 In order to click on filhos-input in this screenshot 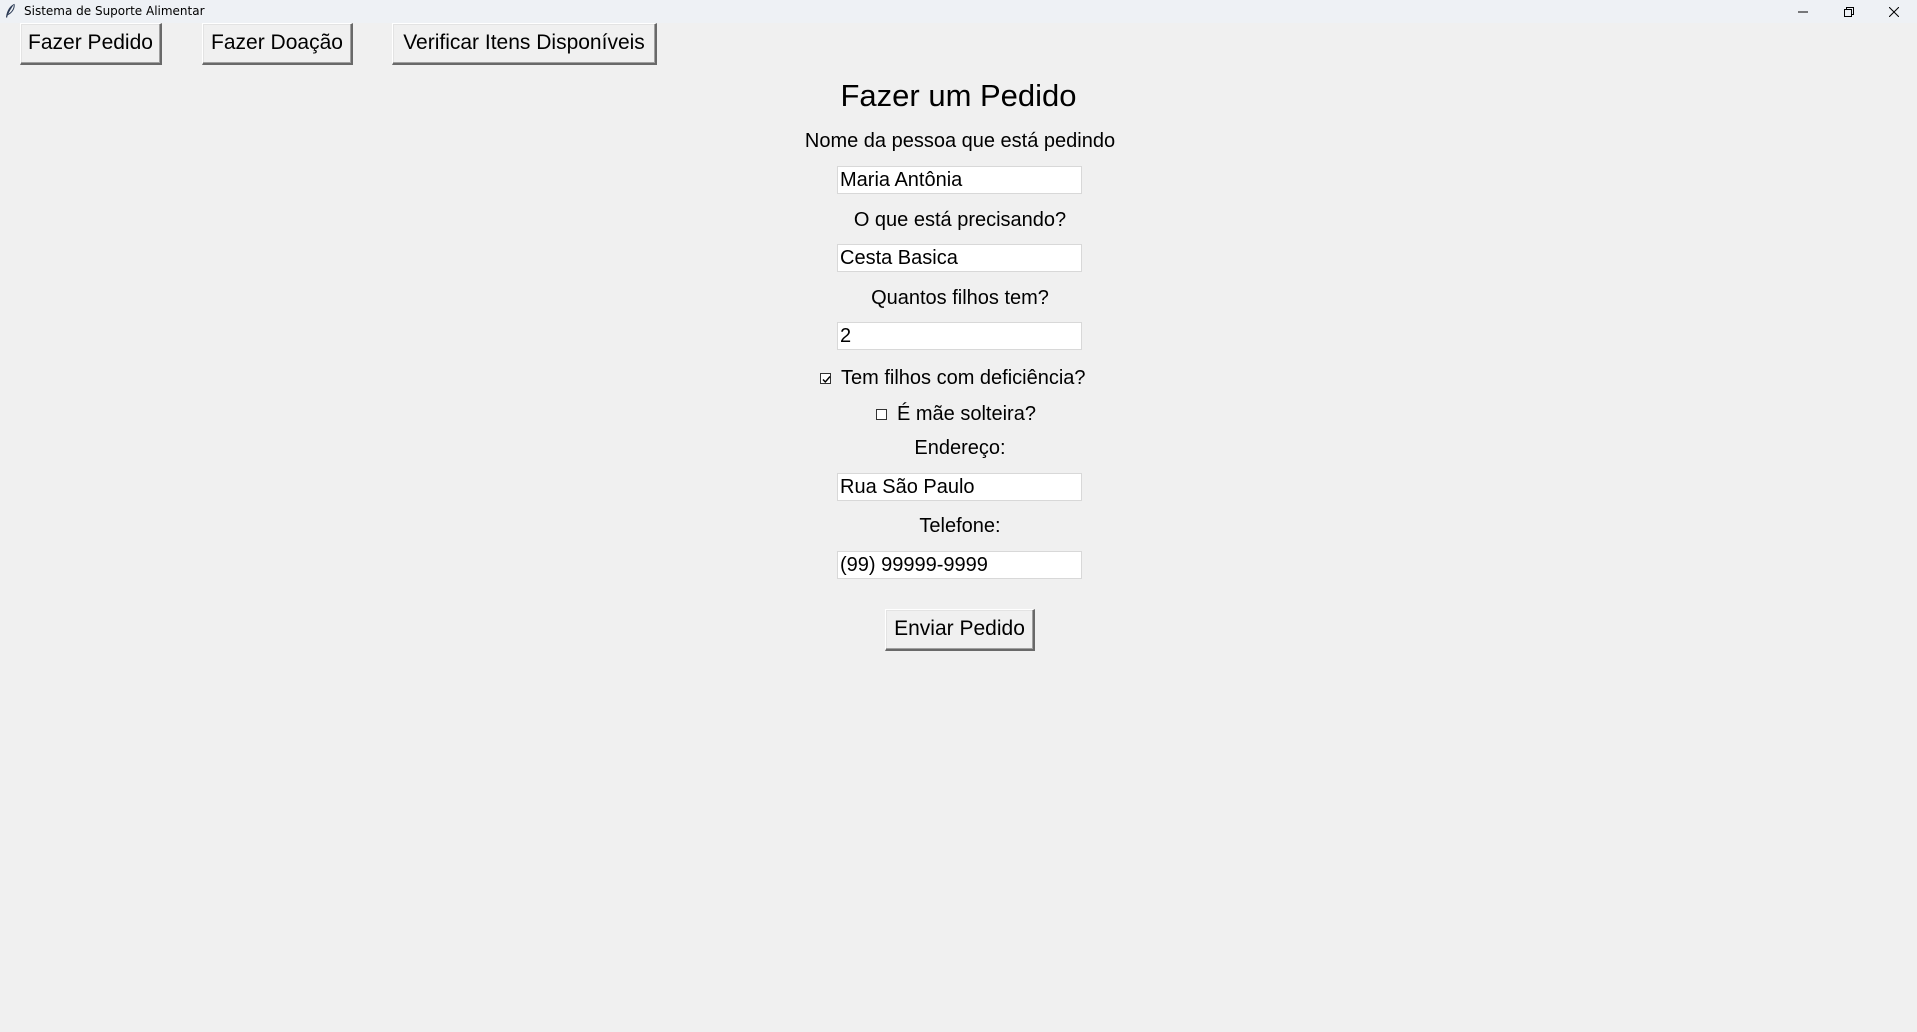, I will do `click(959, 336)`.